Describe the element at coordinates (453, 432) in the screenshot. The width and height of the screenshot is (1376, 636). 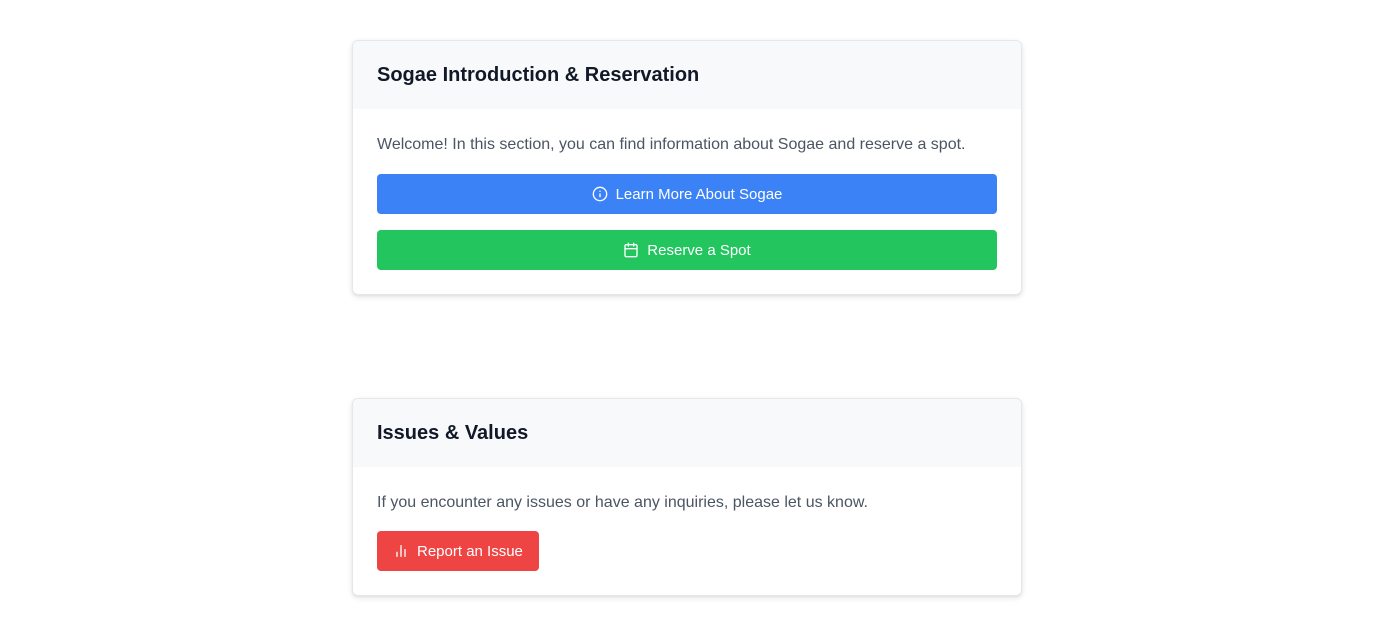
I see `issues-card-title: Issues & Values` at that location.